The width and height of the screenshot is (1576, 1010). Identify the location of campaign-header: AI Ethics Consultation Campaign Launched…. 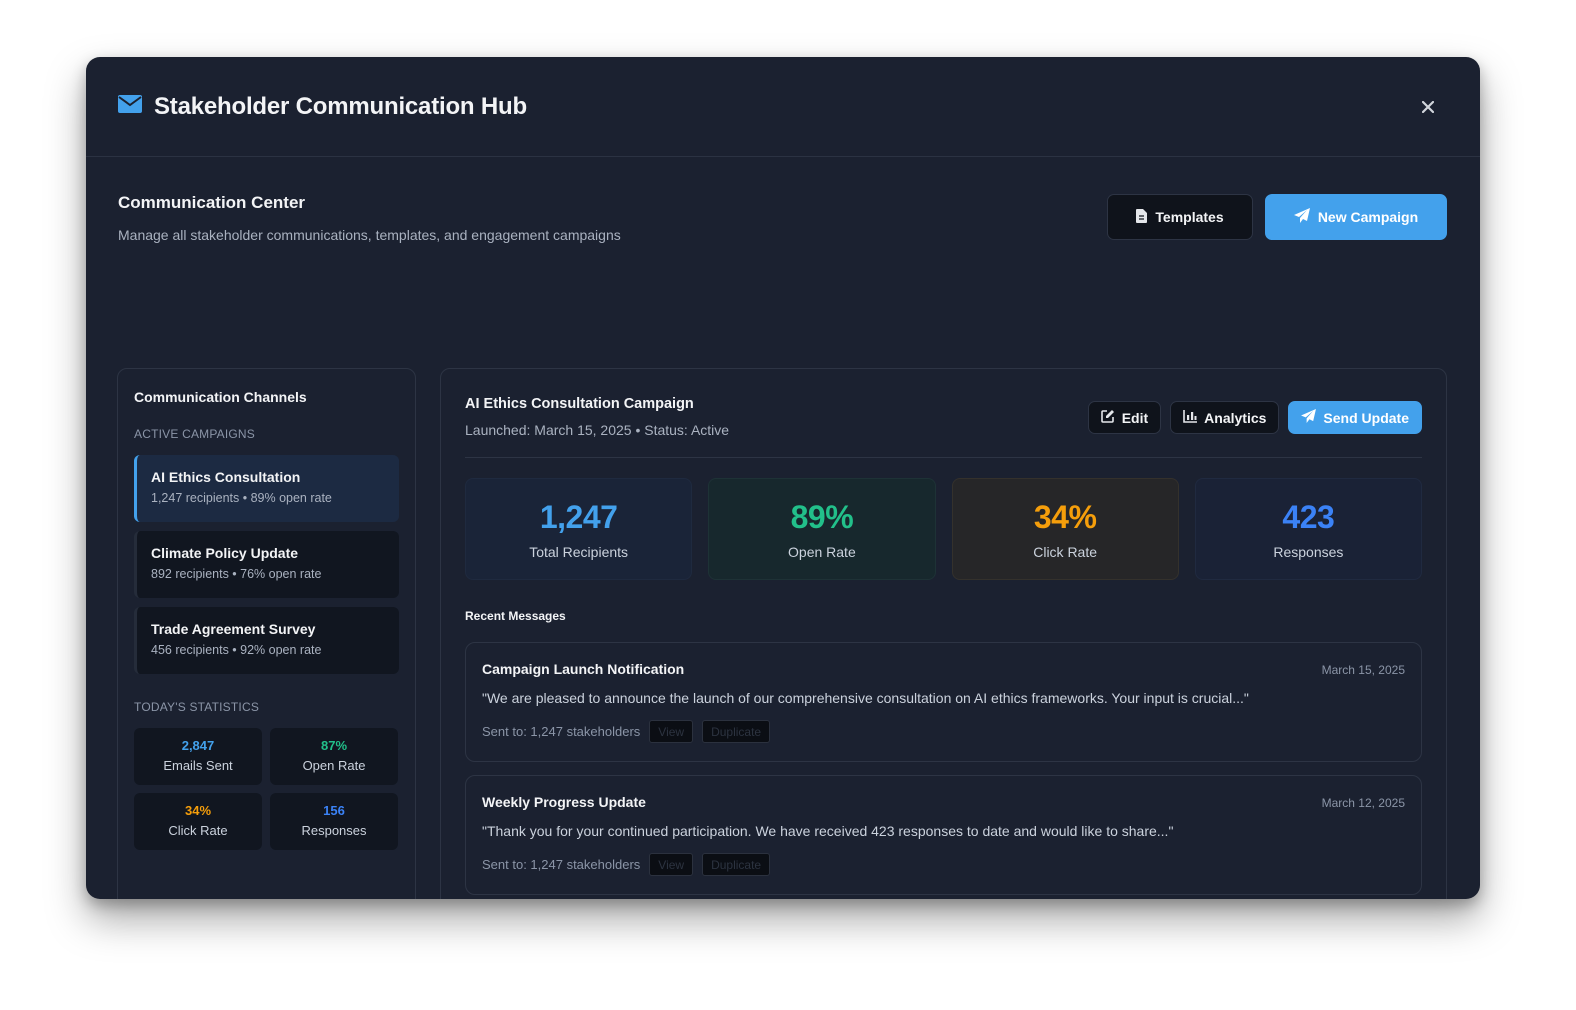
(943, 413).